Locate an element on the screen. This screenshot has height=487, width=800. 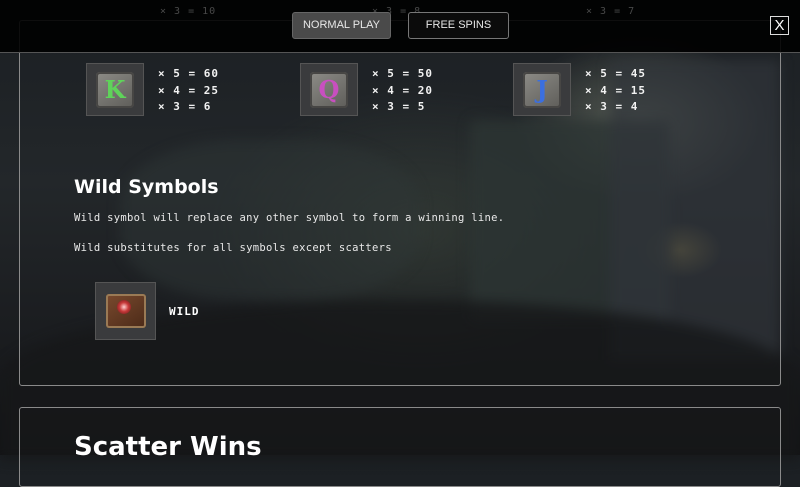
ghost-paytable-text: × 3 = 7 is located at coordinates (611, 11).